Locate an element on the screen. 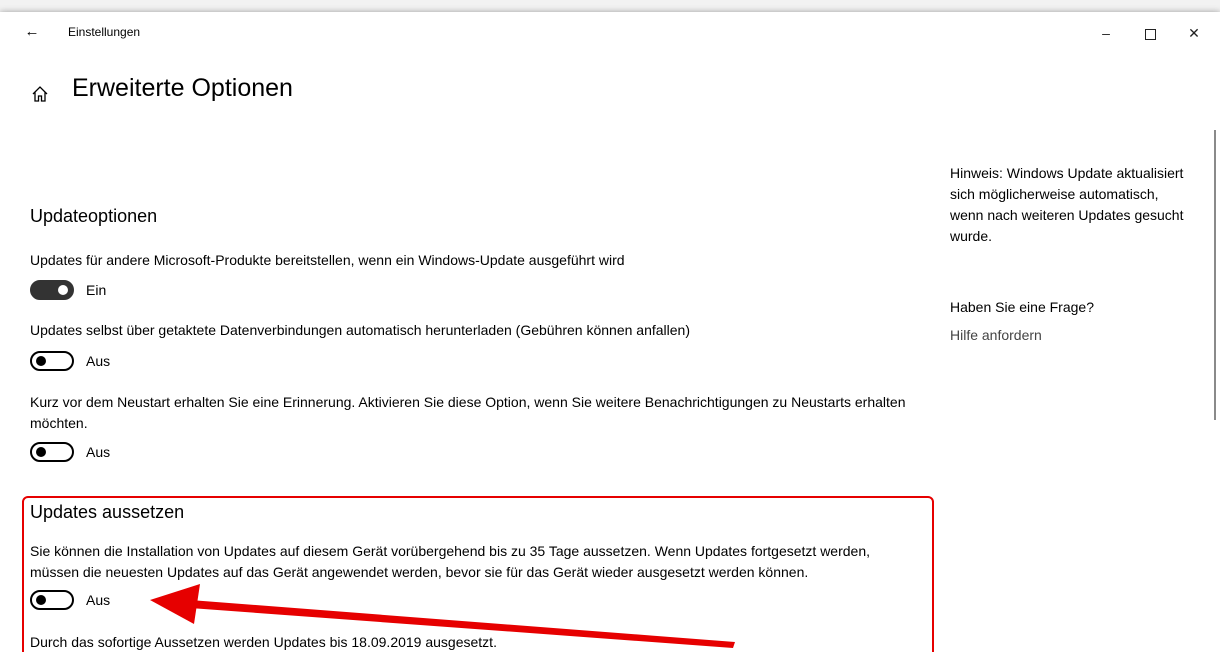 Image resolution: width=1220 pixels, height=652 pixels. home-icon is located at coordinates (40, 94).